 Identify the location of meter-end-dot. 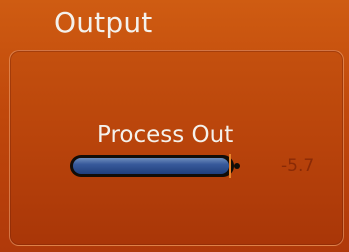
(237, 166).